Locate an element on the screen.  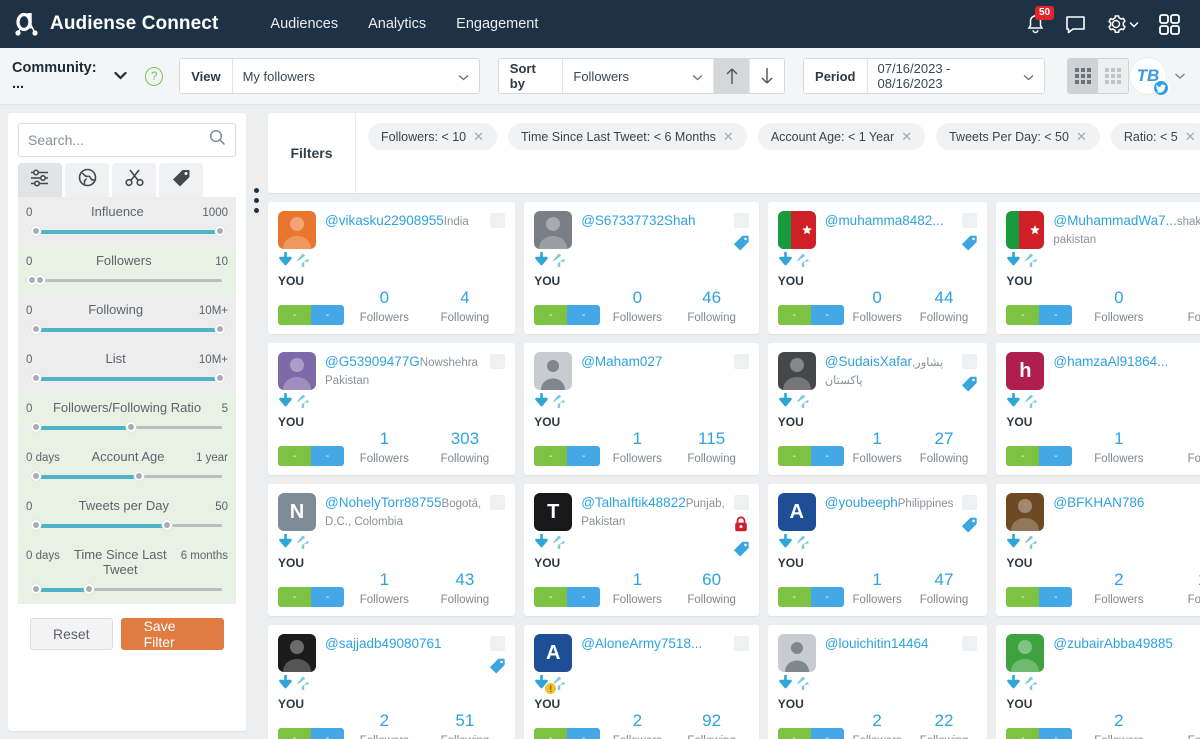
tab-sliders is located at coordinates (40, 180).